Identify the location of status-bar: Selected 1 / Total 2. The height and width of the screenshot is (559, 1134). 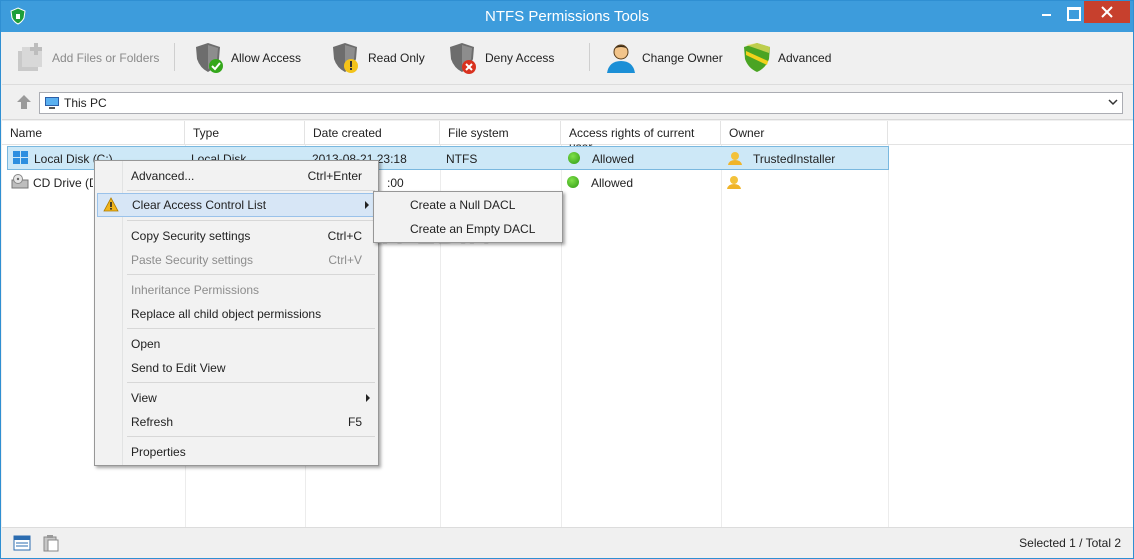
(567, 542).